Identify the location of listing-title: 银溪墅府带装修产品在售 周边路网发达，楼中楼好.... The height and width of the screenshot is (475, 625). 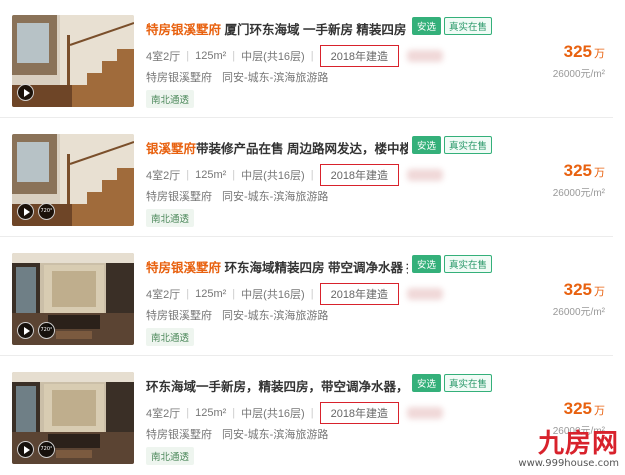
(277, 147).